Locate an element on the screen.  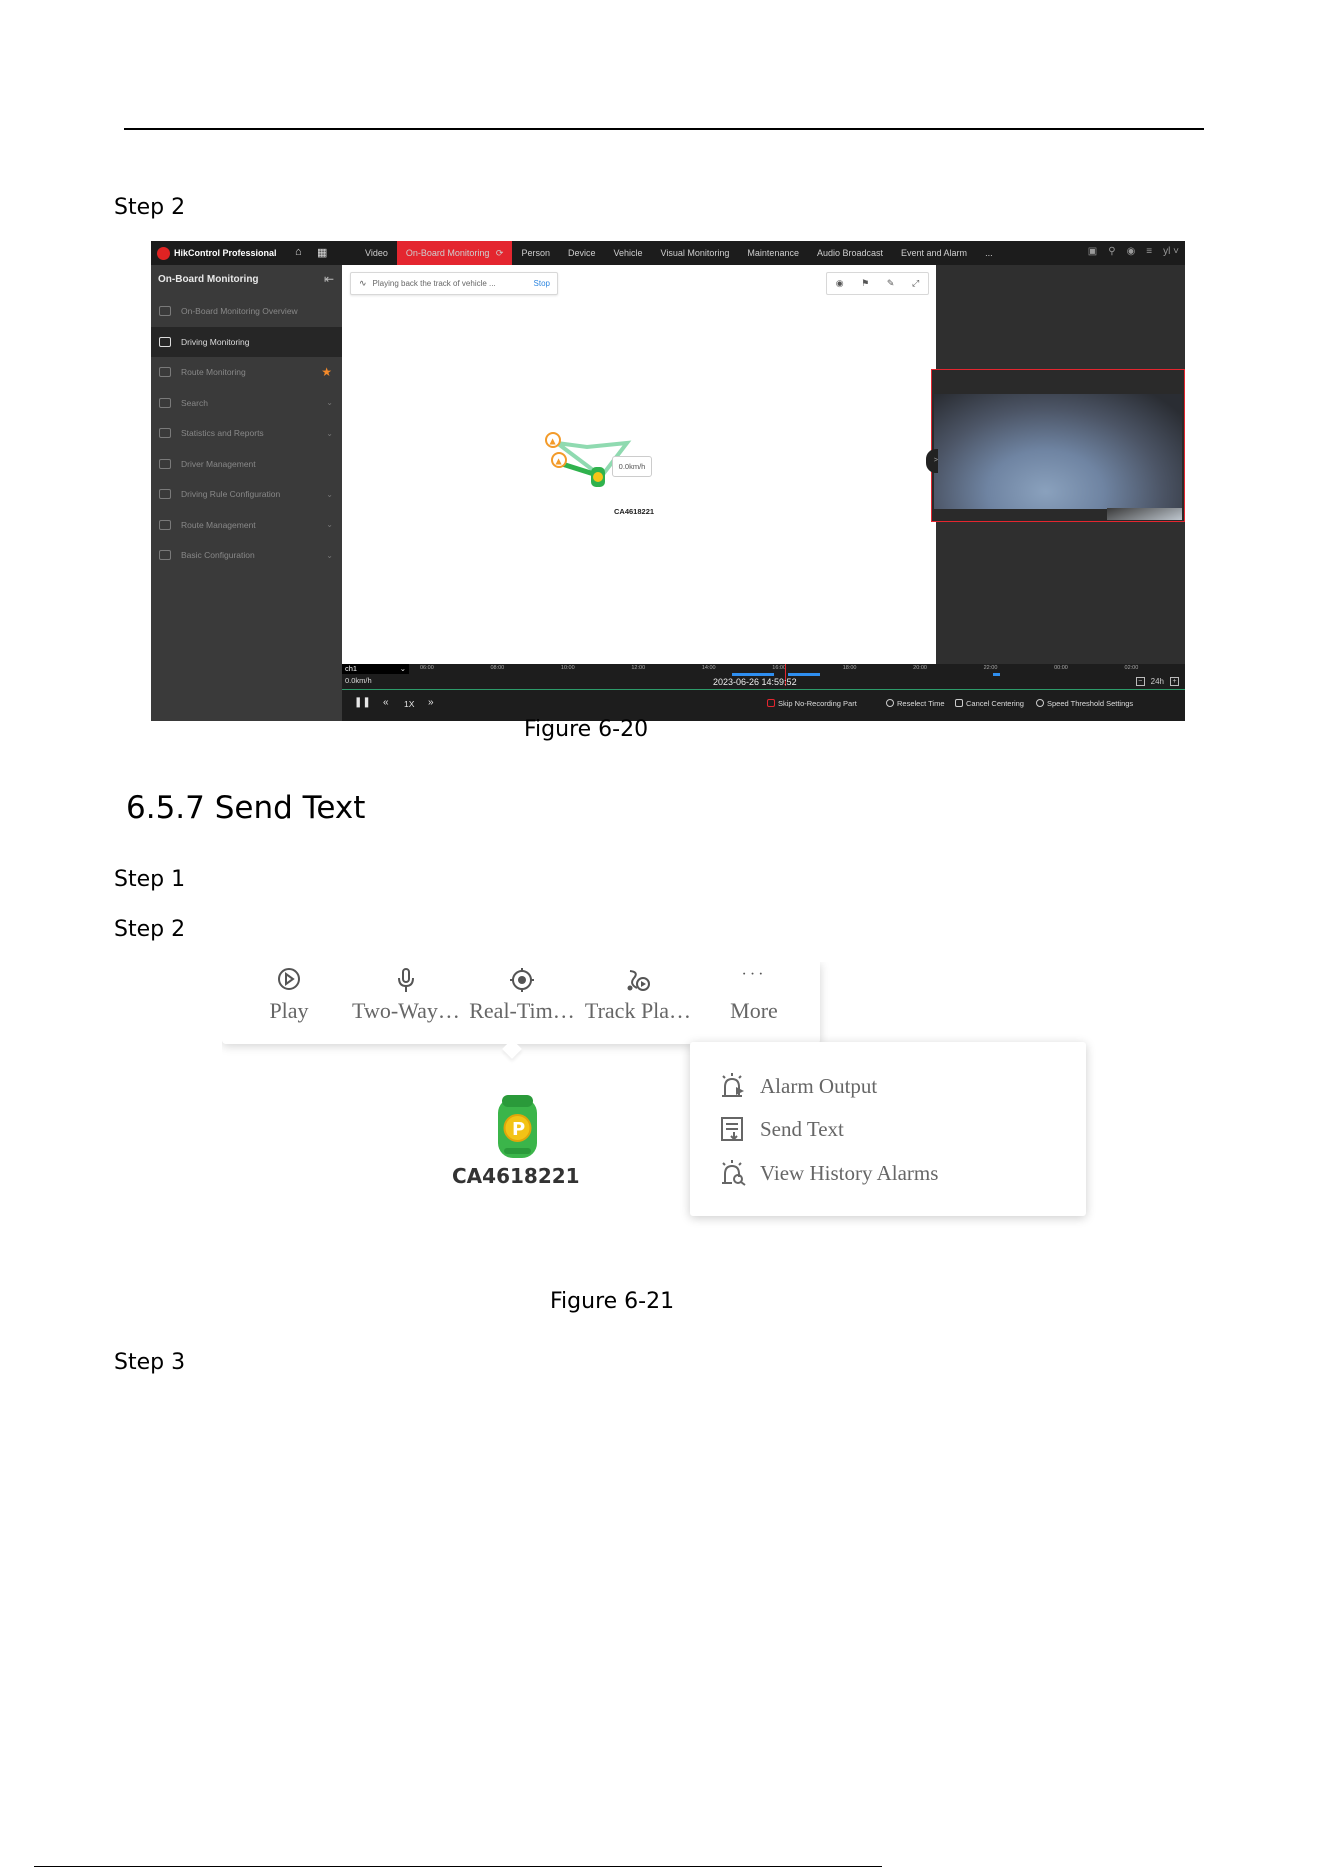
tab-video: Video is located at coordinates (376, 253).